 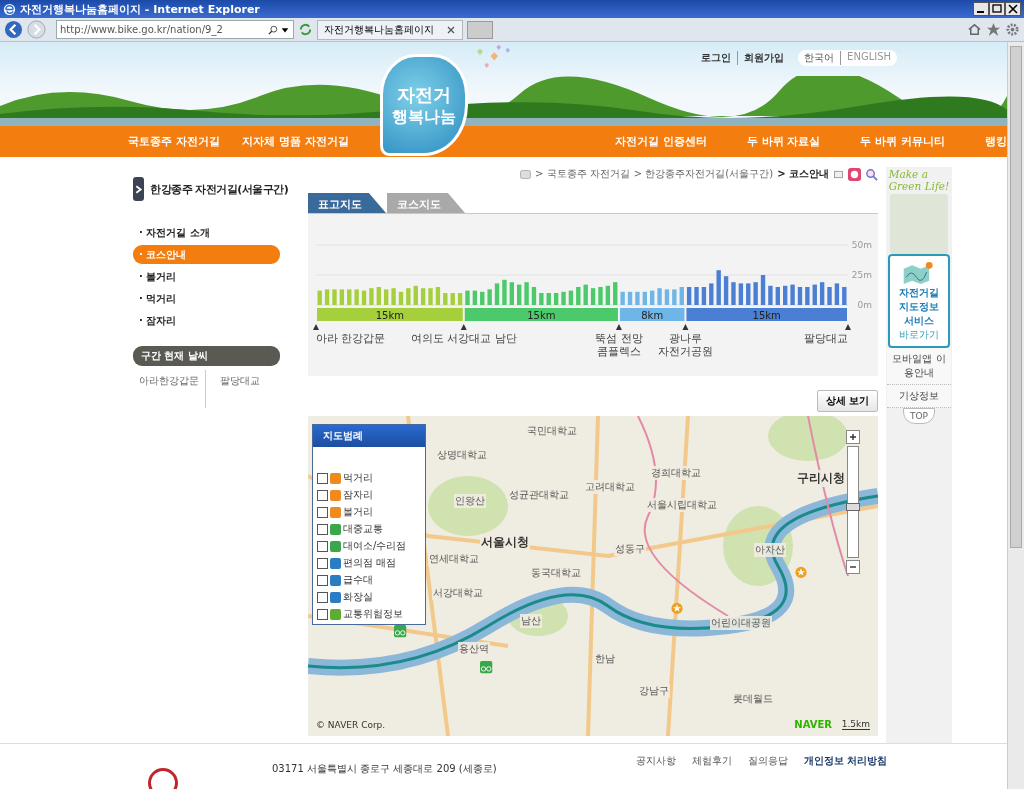 I want to click on weather-place: 아라한강갑문, so click(x=169, y=389).